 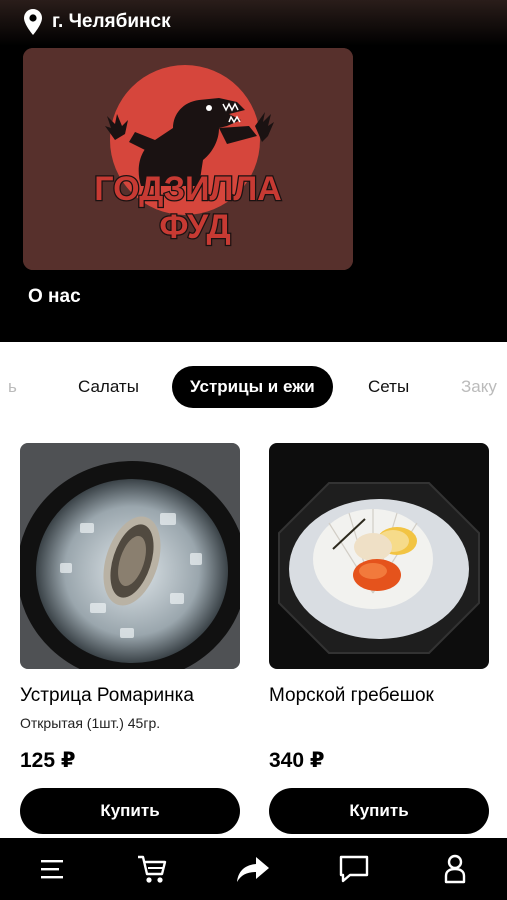 I want to click on tab-previous-cut: ь, so click(x=12, y=387).